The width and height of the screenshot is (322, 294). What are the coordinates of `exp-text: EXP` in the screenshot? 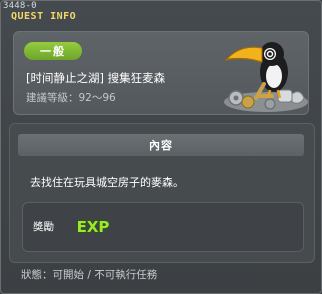 It's located at (93, 227).